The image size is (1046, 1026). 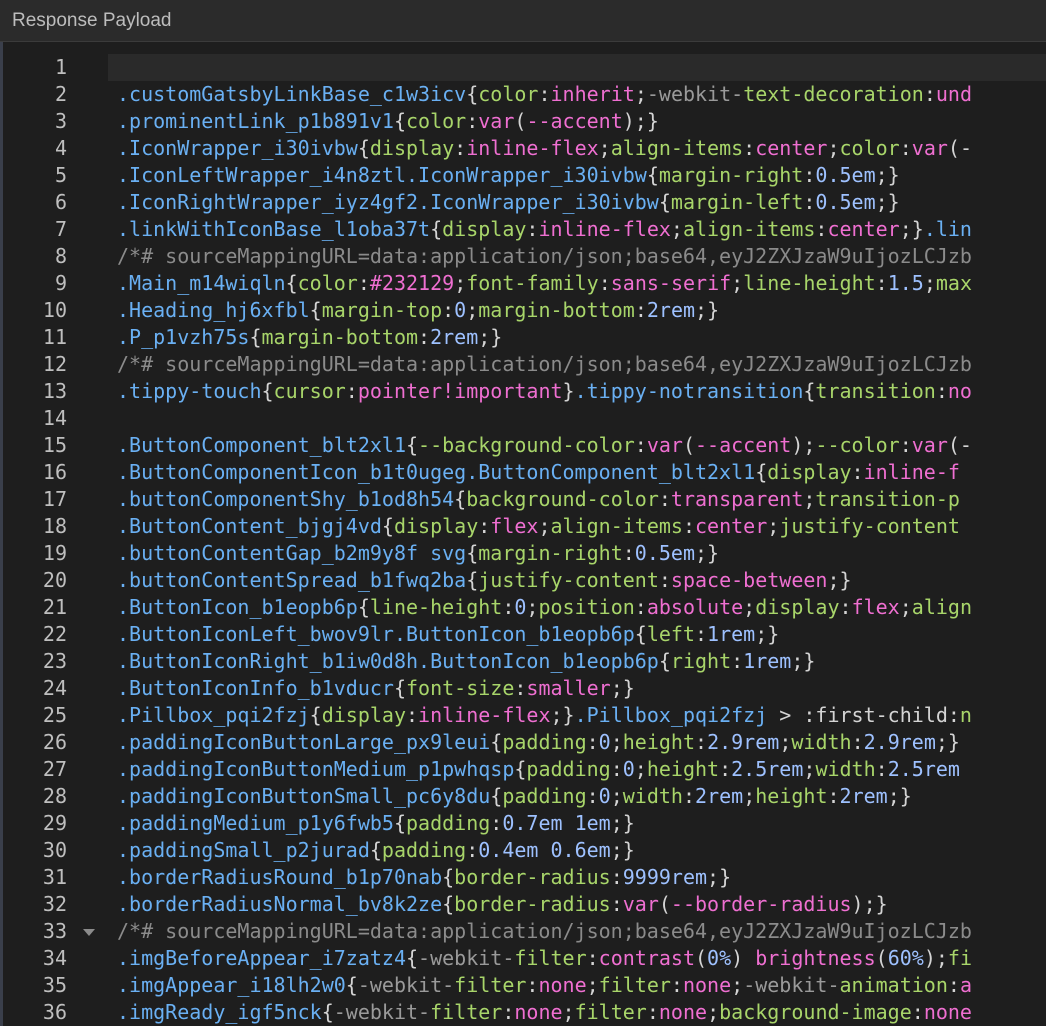 I want to click on code-token: none, so click(x=947, y=1012).